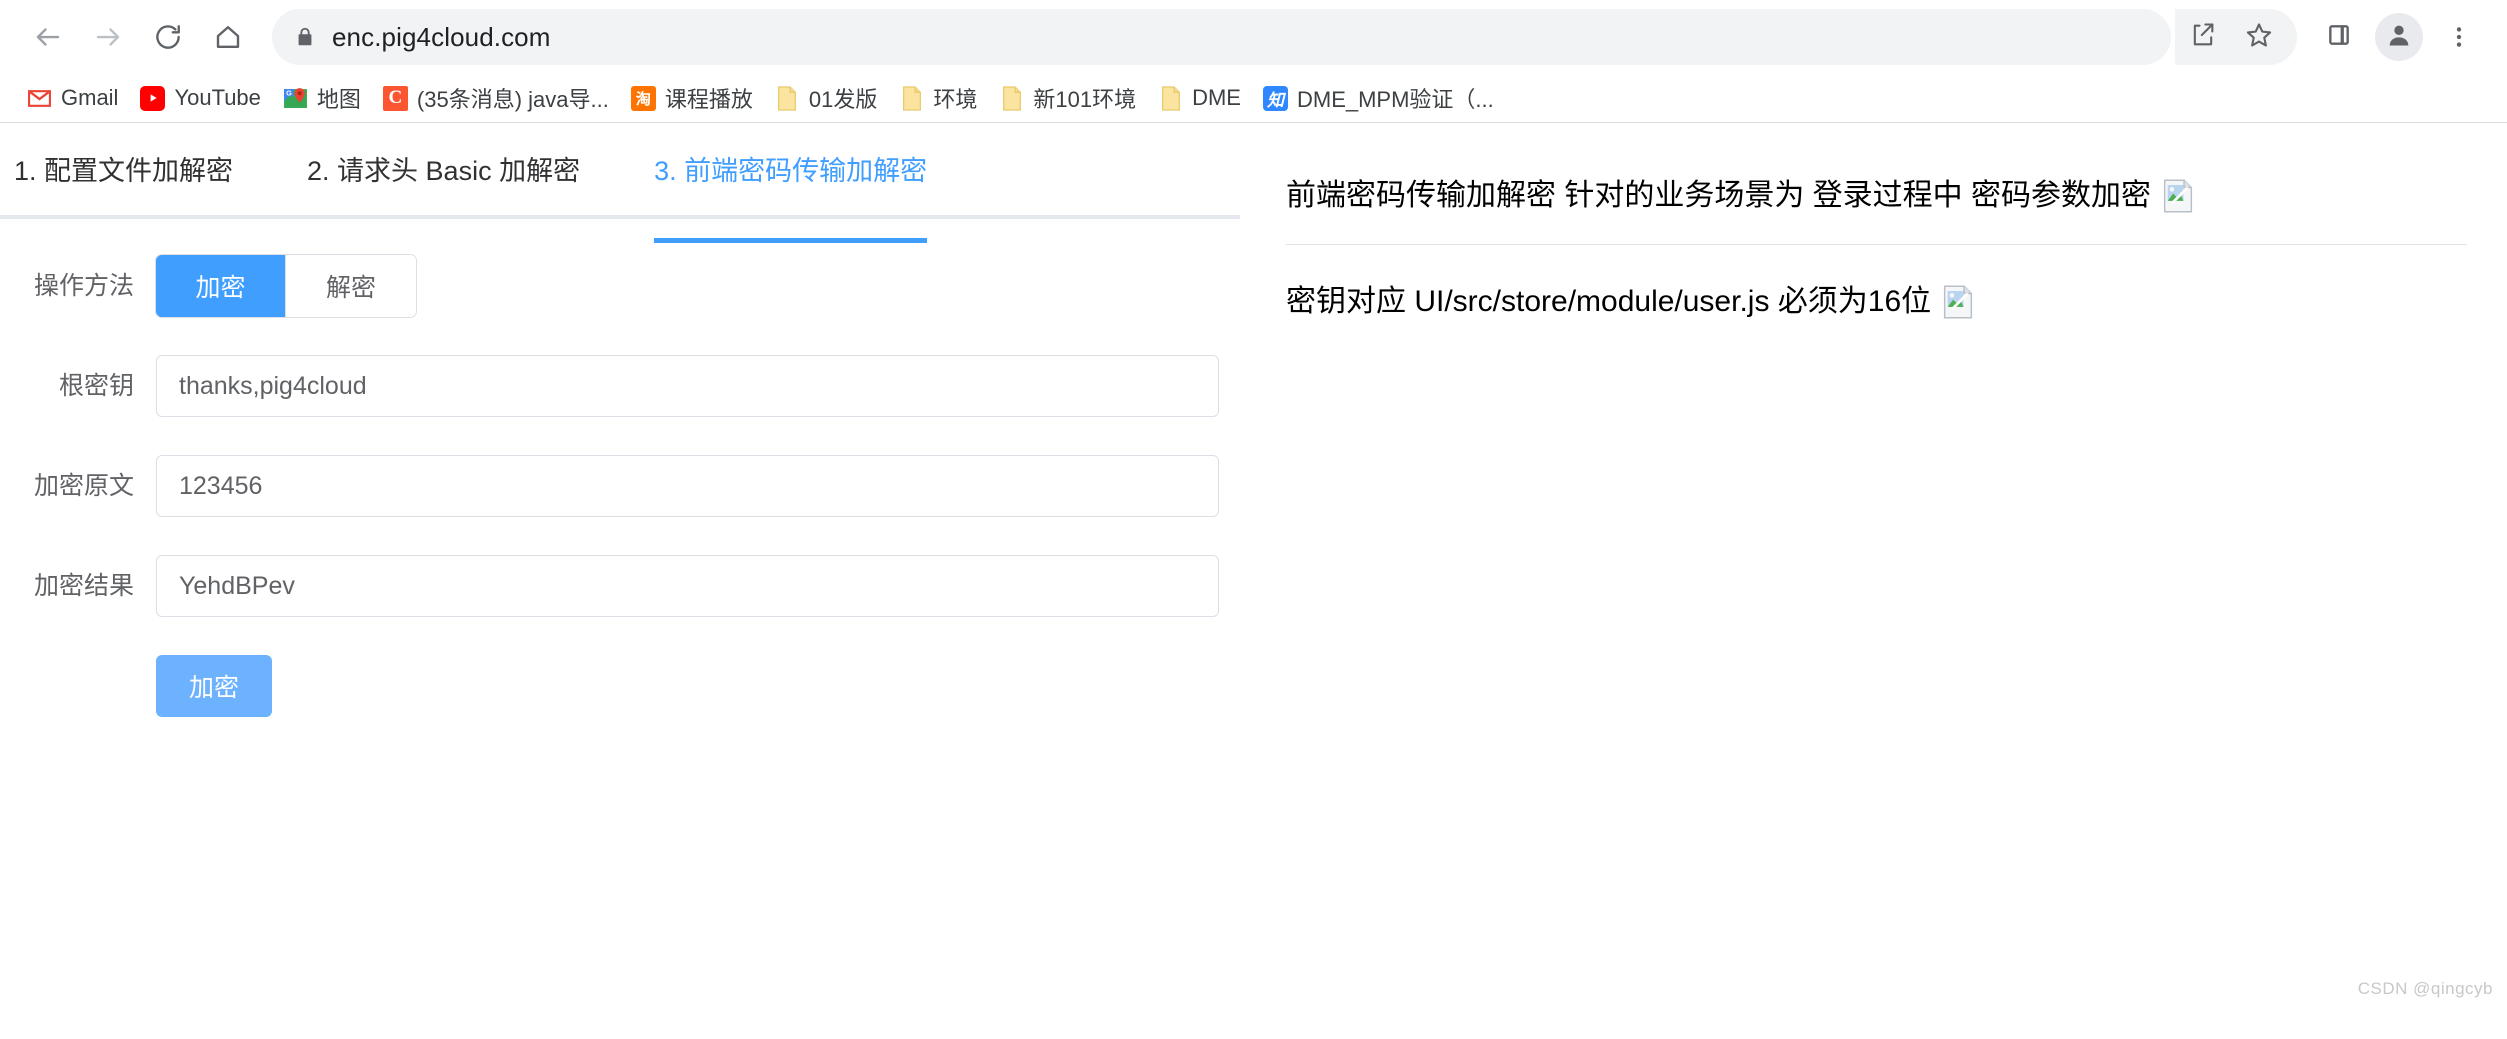 The width and height of the screenshot is (2507, 1039). What do you see at coordinates (444, 171) in the screenshot?
I see `tab-label: 2. 请求头 Basic 加解密` at bounding box center [444, 171].